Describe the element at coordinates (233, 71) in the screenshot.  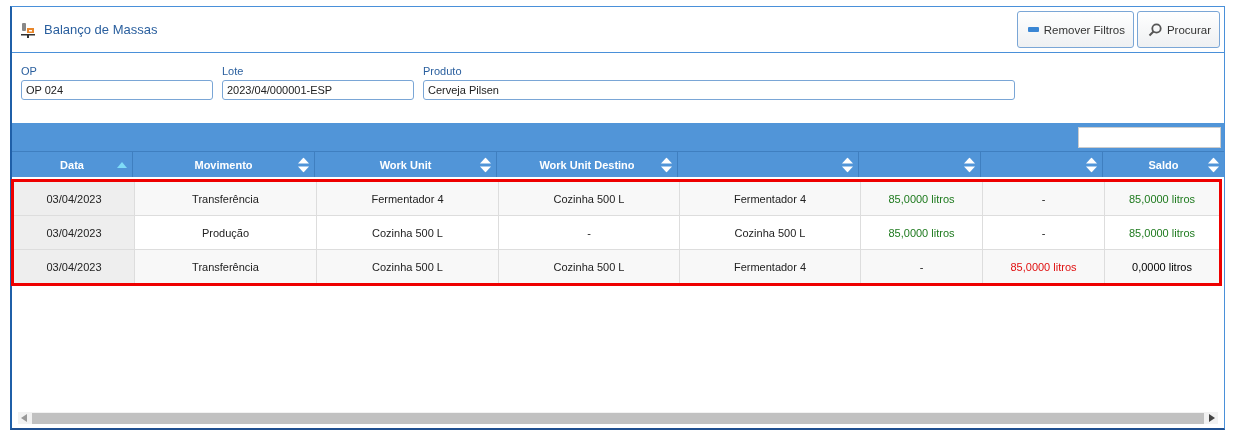
I see `field-label: Lote` at that location.